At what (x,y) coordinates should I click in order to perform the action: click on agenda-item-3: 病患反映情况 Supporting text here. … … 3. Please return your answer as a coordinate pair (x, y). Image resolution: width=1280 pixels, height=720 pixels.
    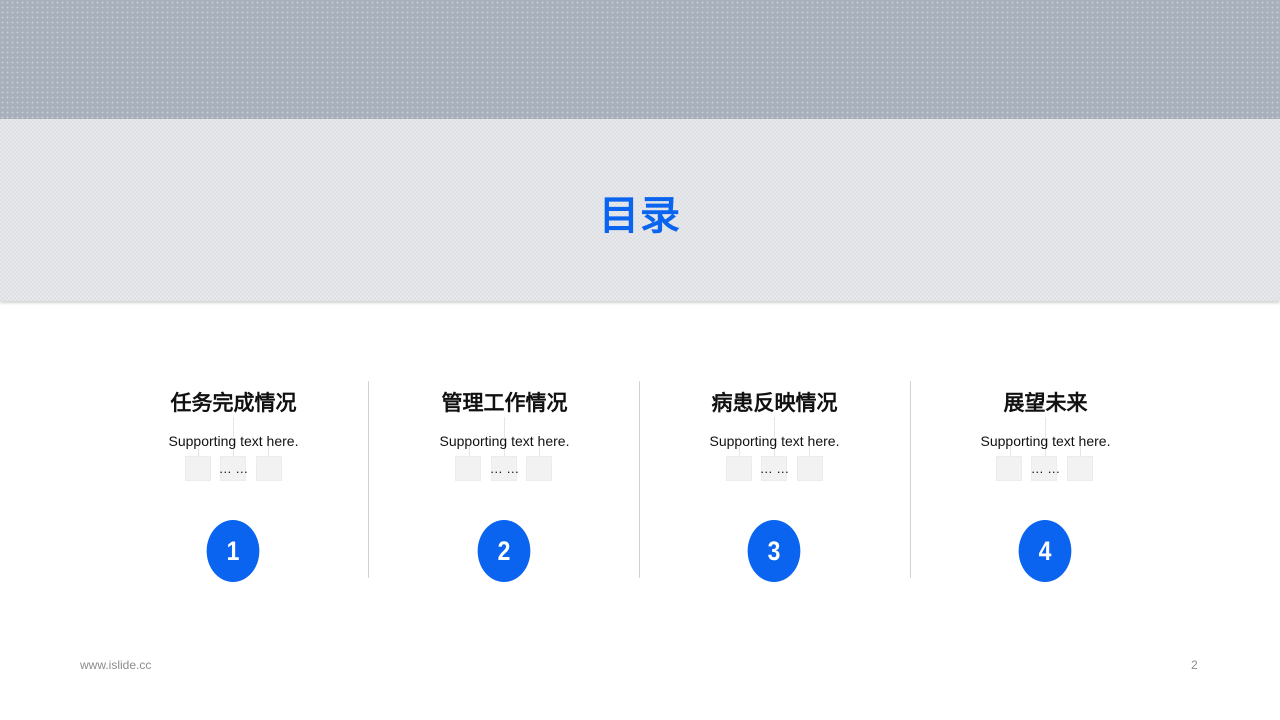
    Looking at the image, I should click on (774, 481).